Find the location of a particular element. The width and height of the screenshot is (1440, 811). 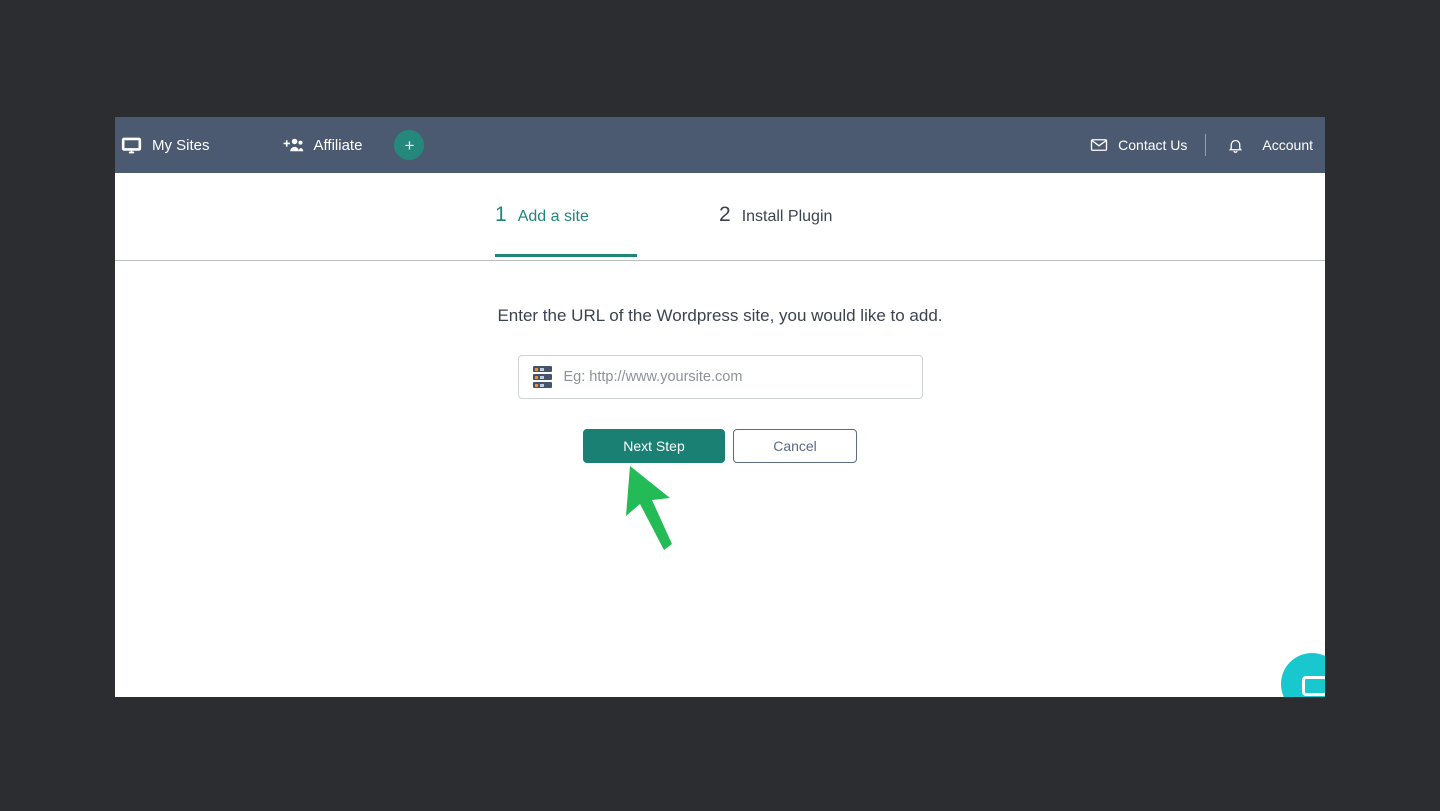

plus-icon: + is located at coordinates (409, 145).